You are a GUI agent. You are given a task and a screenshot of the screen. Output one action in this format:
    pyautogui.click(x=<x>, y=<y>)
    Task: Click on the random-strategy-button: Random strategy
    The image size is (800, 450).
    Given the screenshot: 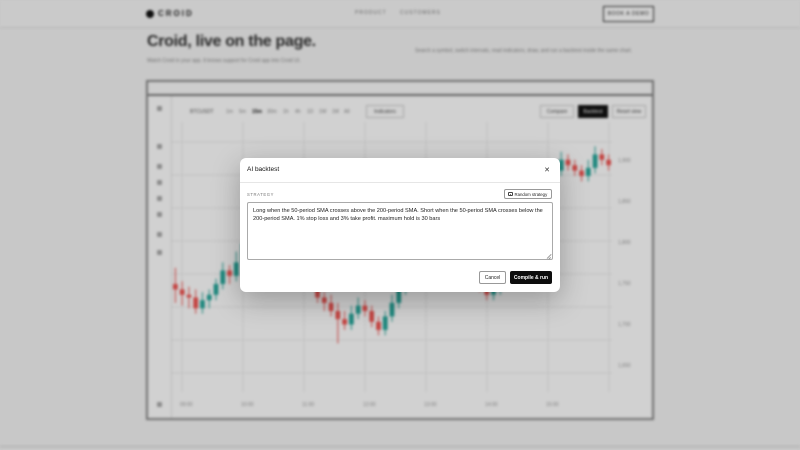 What is the action you would take?
    pyautogui.click(x=528, y=194)
    